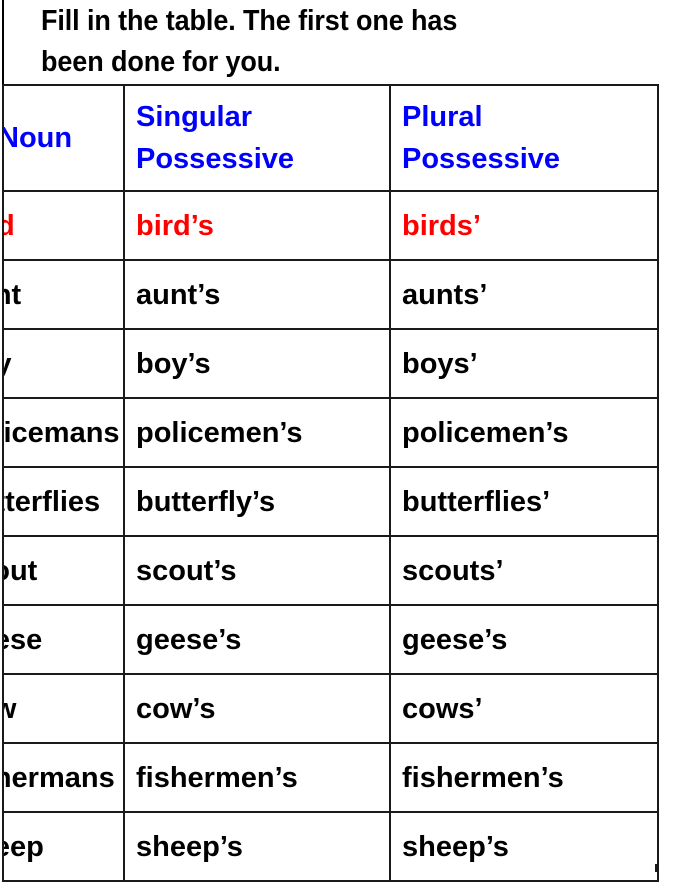 The height and width of the screenshot is (882, 682). What do you see at coordinates (257, 294) in the screenshot?
I see `cell-singular-possessive: aunt’s` at bounding box center [257, 294].